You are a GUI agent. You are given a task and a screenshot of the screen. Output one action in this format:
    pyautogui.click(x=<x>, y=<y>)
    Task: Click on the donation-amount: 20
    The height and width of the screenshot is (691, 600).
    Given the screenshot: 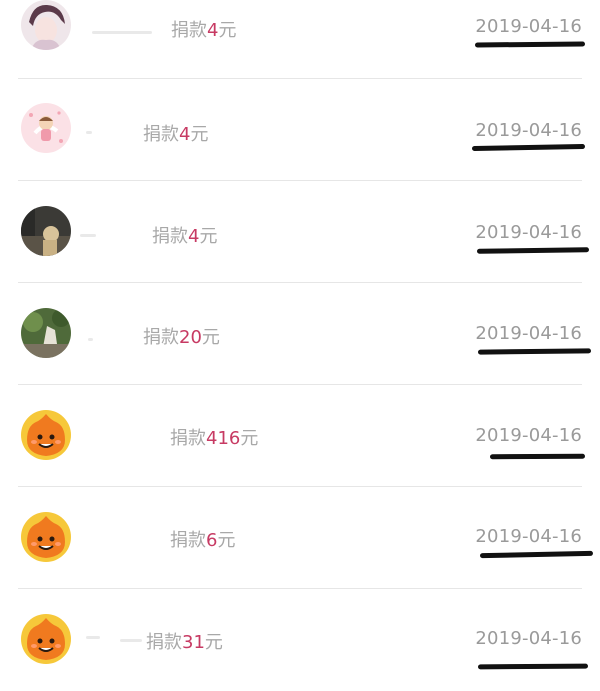 What is the action you would take?
    pyautogui.click(x=190, y=337)
    